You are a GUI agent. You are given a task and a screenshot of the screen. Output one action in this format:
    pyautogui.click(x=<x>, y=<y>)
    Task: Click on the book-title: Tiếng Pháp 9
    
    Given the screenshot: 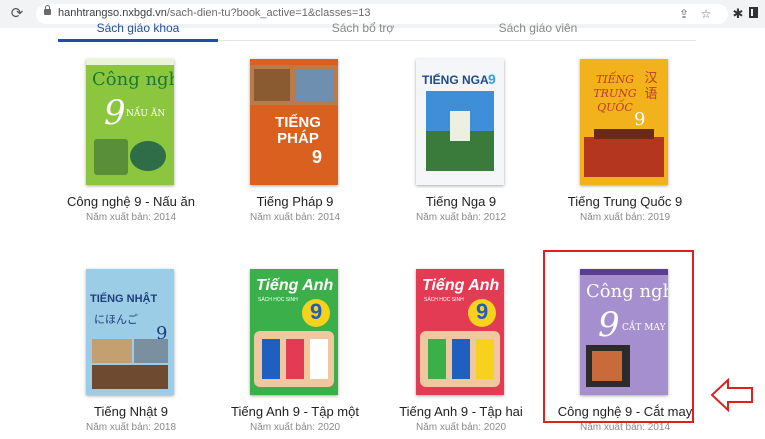 What is the action you would take?
    pyautogui.click(x=295, y=201)
    